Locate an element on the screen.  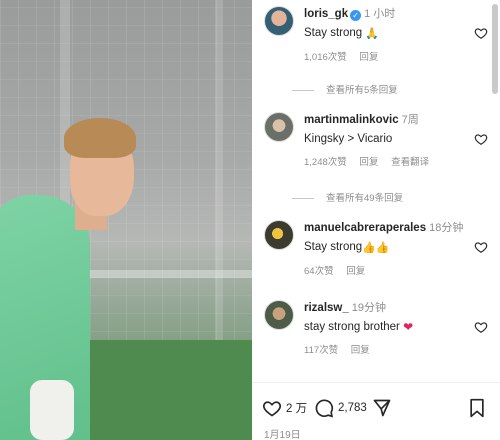
comment-bubble-icon is located at coordinates (324, 408).